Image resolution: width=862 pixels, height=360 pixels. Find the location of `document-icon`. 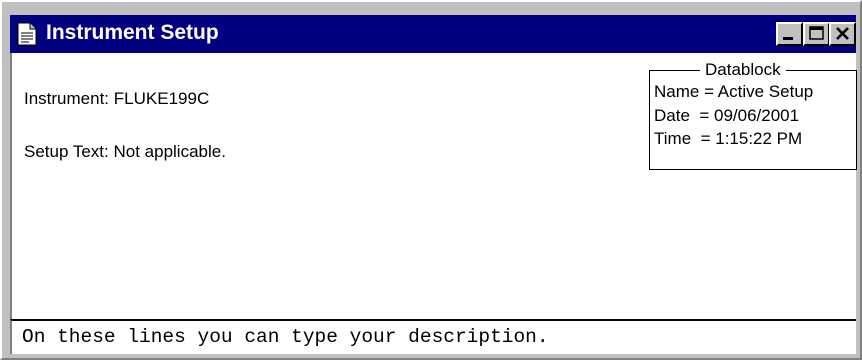

document-icon is located at coordinates (27, 34).